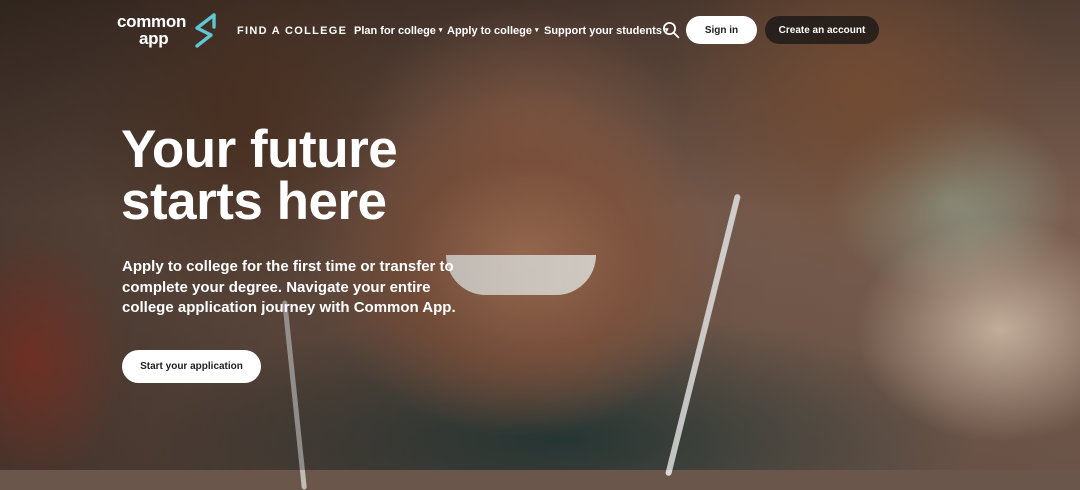 The width and height of the screenshot is (1080, 490). I want to click on nav-plan-label: Plan for college, so click(395, 31).